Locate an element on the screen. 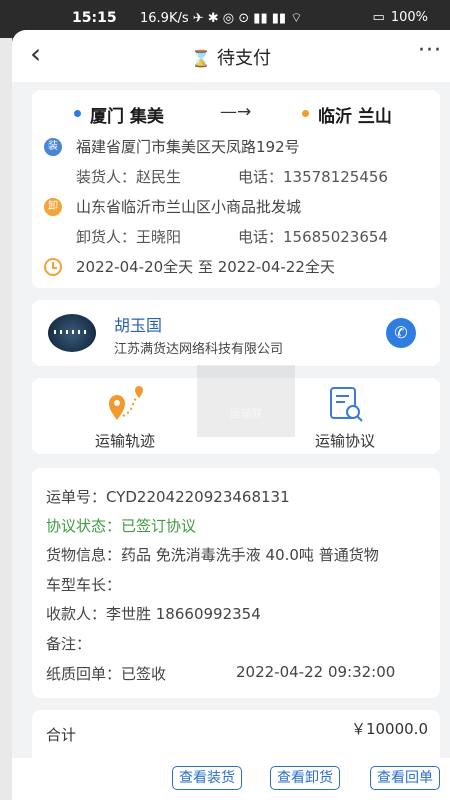 Image resolution: width=450 pixels, height=800 pixels. route-row: 厦门 集美 —→ 临沂 兰山 is located at coordinates (236, 114).